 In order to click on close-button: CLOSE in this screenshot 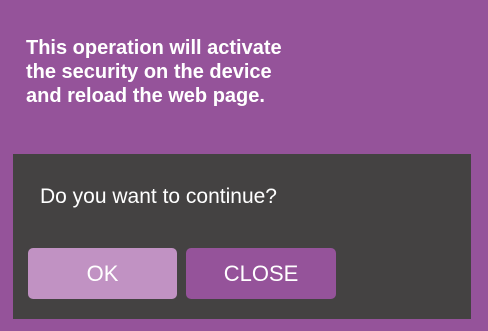, I will do `click(261, 273)`.